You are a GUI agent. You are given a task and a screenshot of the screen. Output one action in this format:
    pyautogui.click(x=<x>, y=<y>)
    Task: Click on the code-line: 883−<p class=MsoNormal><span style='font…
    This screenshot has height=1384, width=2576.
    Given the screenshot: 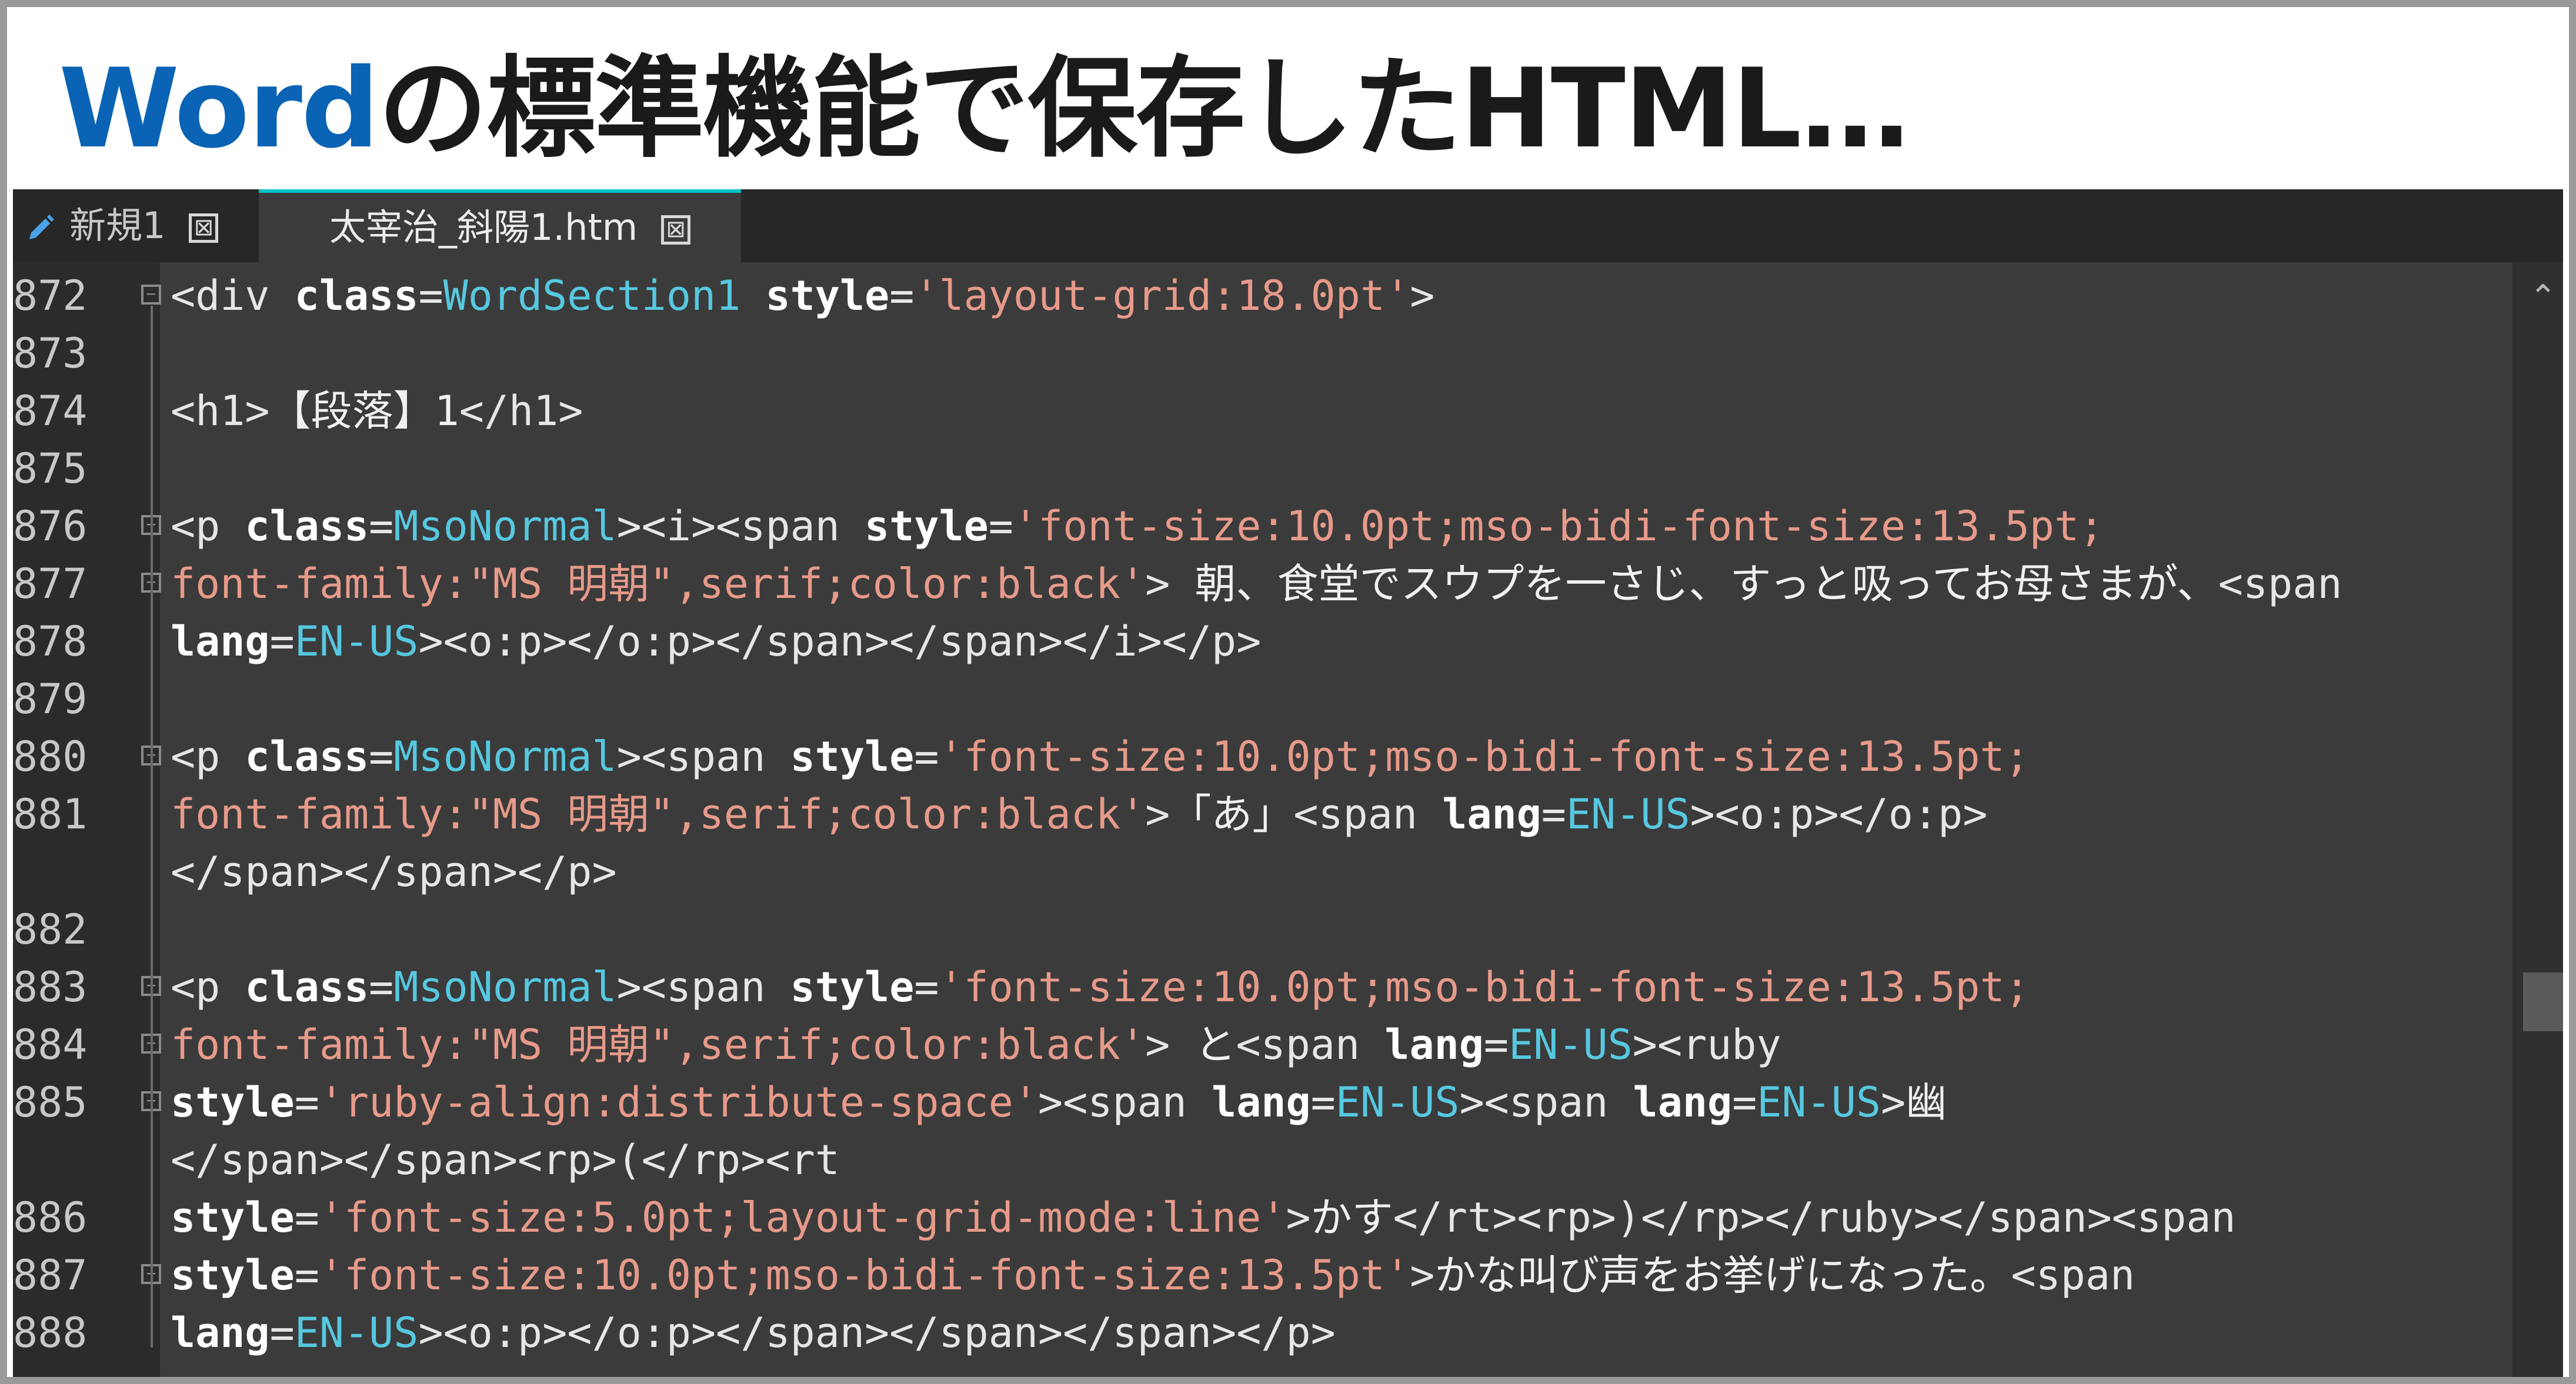 What is the action you would take?
    pyautogui.click(x=1258, y=987)
    